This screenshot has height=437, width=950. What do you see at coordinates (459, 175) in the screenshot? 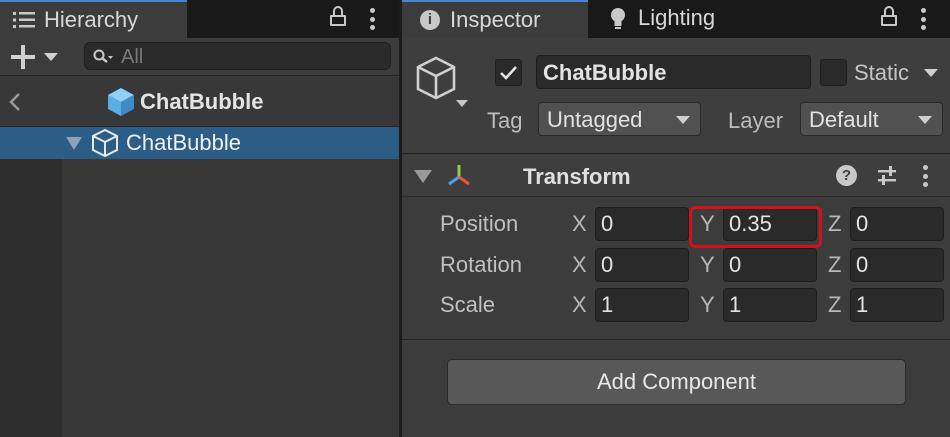
I see `transform-axis-icon` at bounding box center [459, 175].